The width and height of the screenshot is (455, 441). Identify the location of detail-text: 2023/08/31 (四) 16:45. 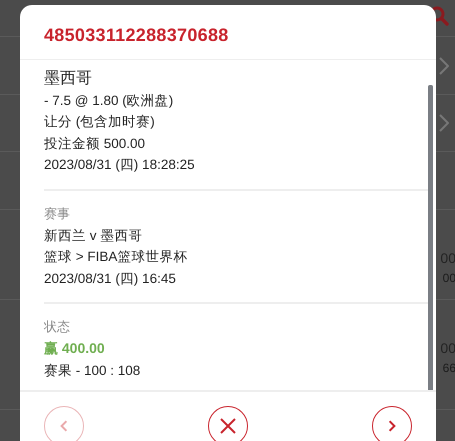
(110, 279).